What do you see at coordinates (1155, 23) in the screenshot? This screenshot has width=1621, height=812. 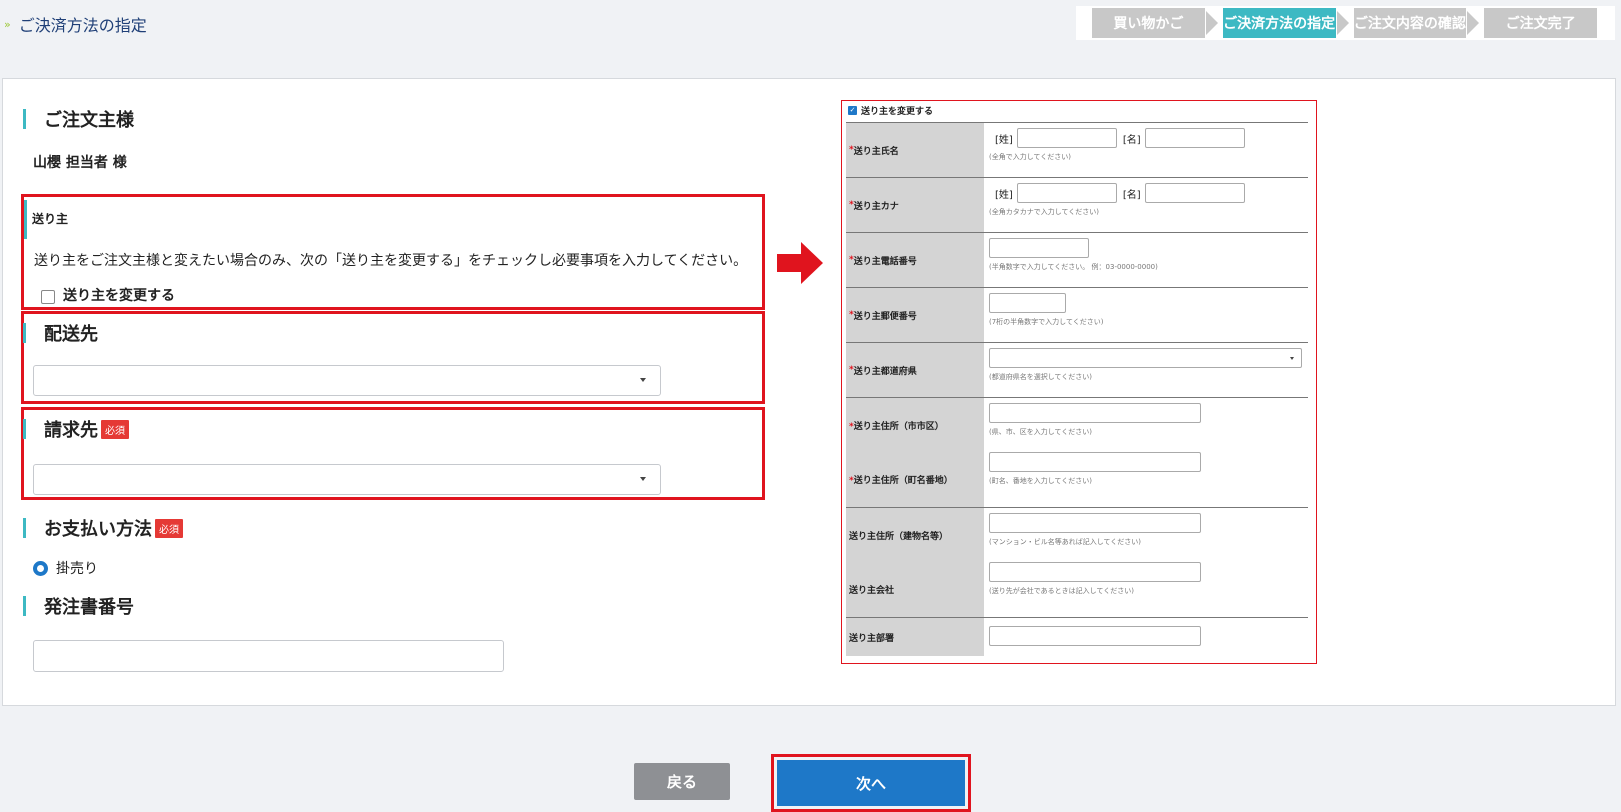 I see `step-cart: 買い物かご` at bounding box center [1155, 23].